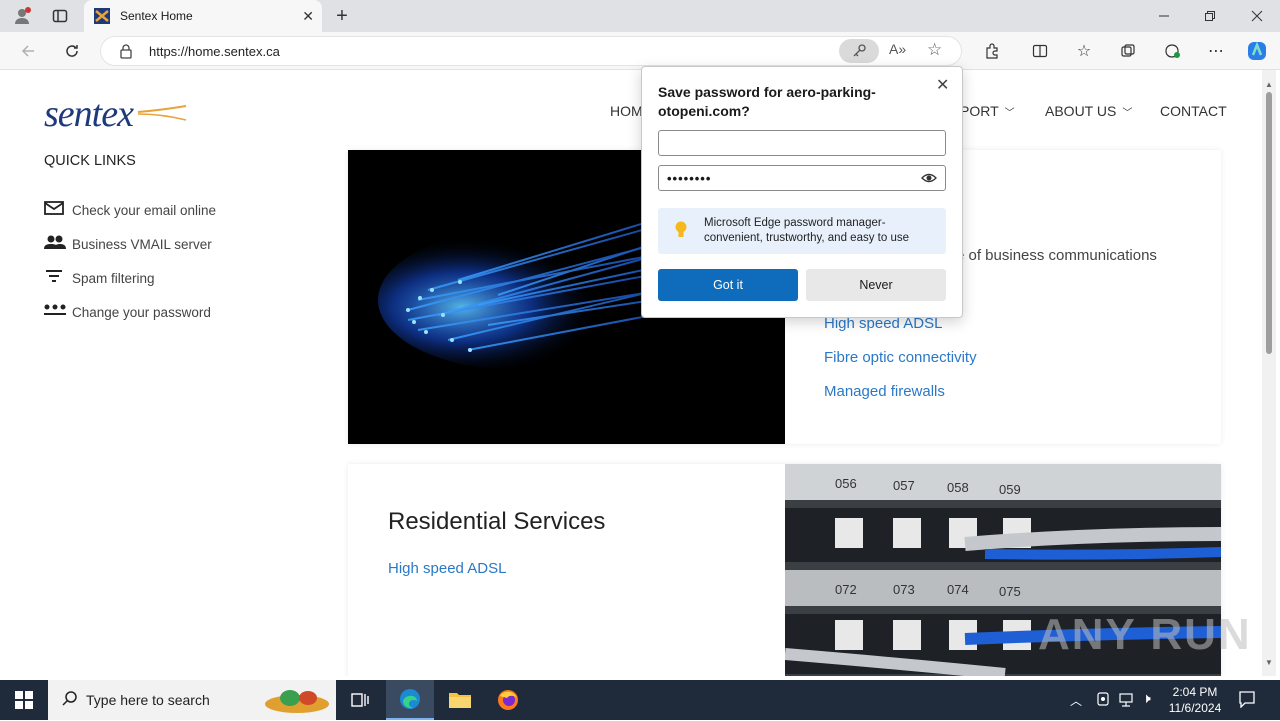 This screenshot has height=721, width=1280. What do you see at coordinates (1195, 700) in the screenshot?
I see `clock: 2:04 PM 11/6/2024` at bounding box center [1195, 700].